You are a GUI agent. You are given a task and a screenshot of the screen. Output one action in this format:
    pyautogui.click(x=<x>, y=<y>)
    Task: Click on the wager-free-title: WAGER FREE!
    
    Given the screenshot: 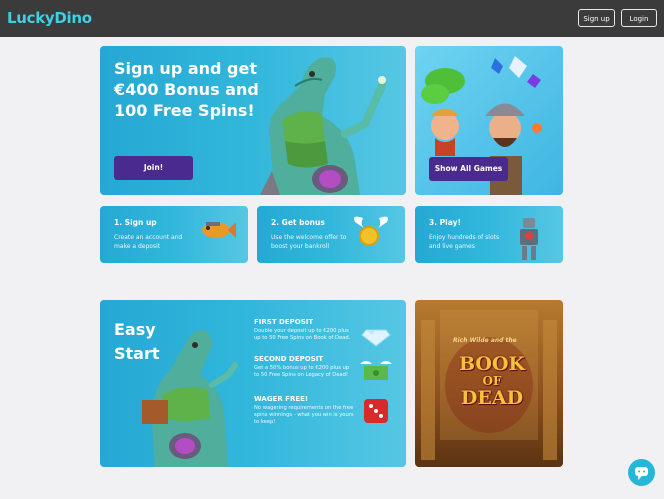 What is the action you would take?
    pyautogui.click(x=281, y=399)
    